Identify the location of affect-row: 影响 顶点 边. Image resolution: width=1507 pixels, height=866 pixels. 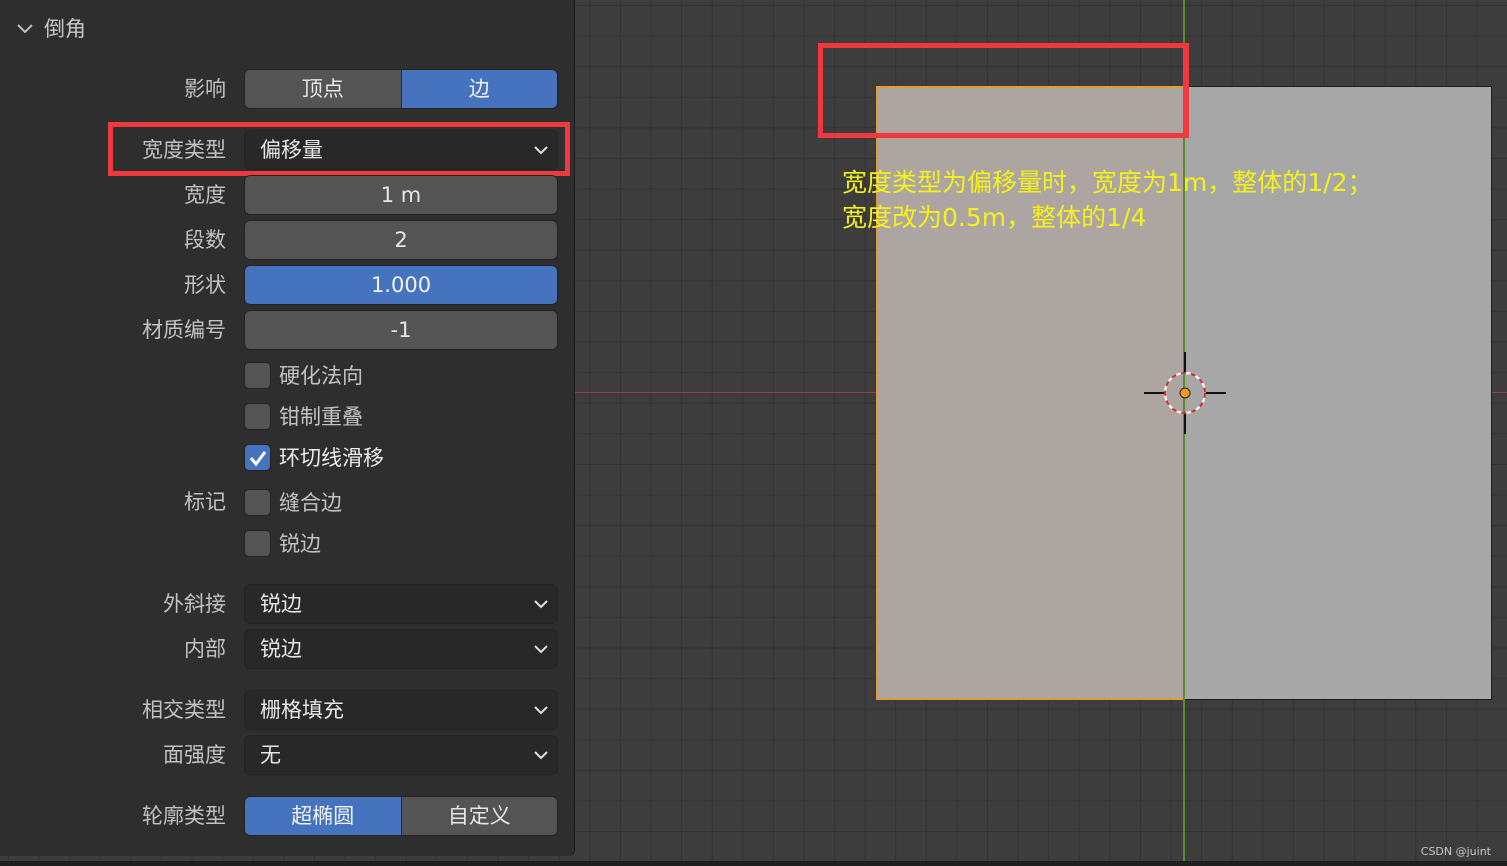
(287, 89).